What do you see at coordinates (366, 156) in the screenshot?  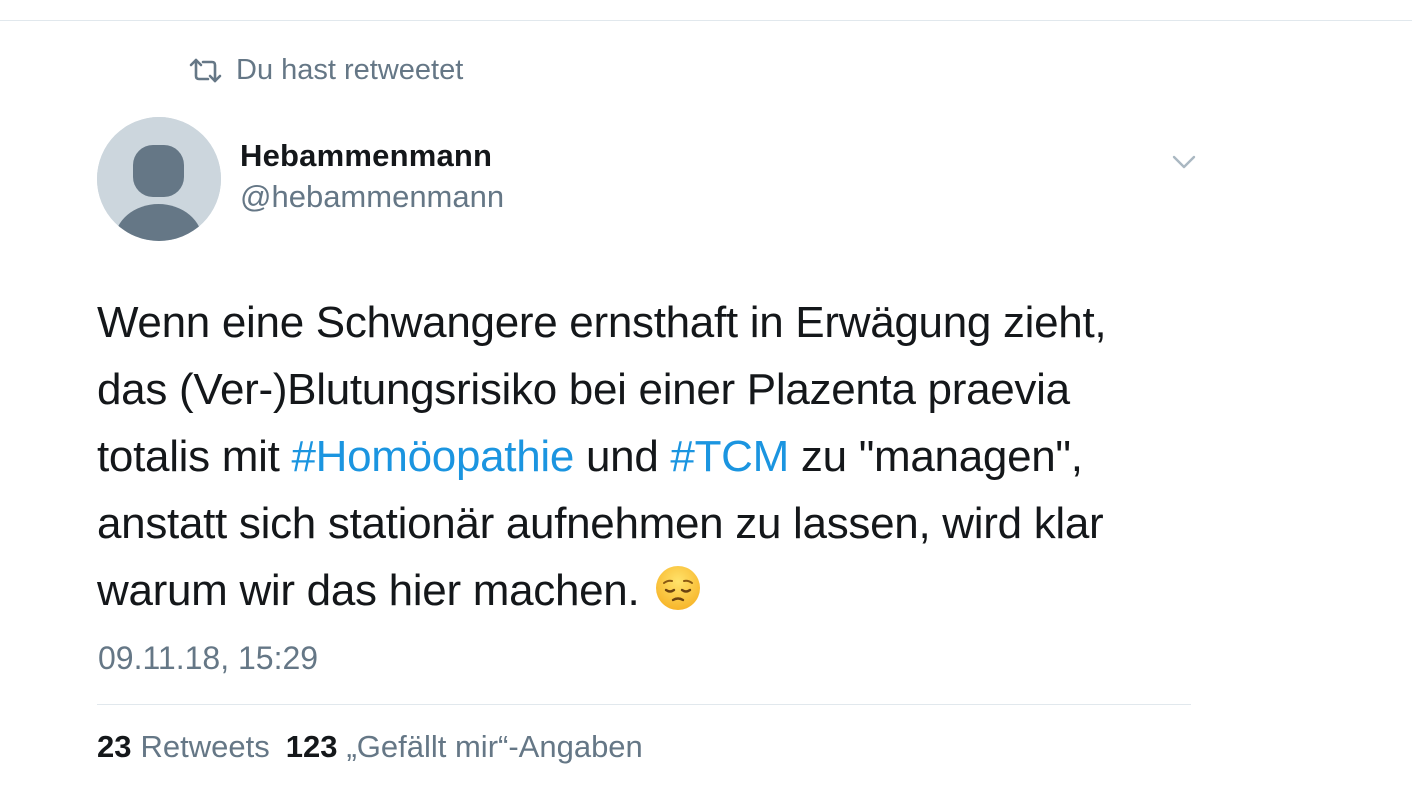 I see `author-display-name: Hebammenmann` at bounding box center [366, 156].